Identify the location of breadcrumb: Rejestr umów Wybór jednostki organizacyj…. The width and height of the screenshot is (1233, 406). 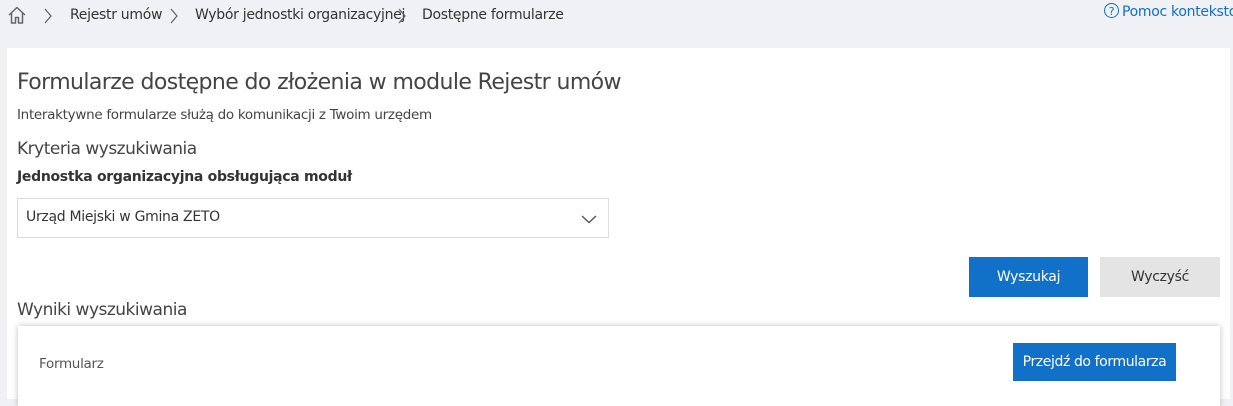
(616, 16).